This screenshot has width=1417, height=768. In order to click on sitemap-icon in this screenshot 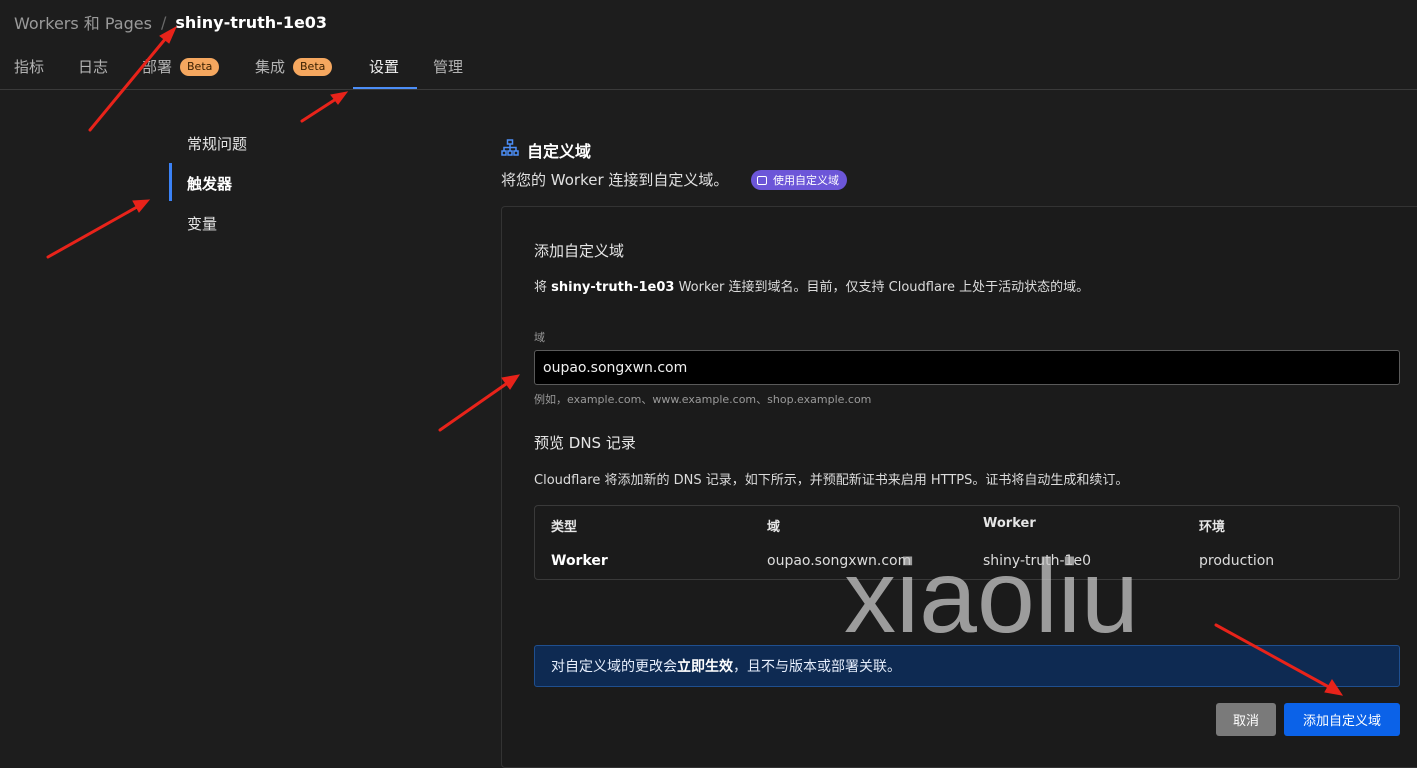, I will do `click(510, 150)`.